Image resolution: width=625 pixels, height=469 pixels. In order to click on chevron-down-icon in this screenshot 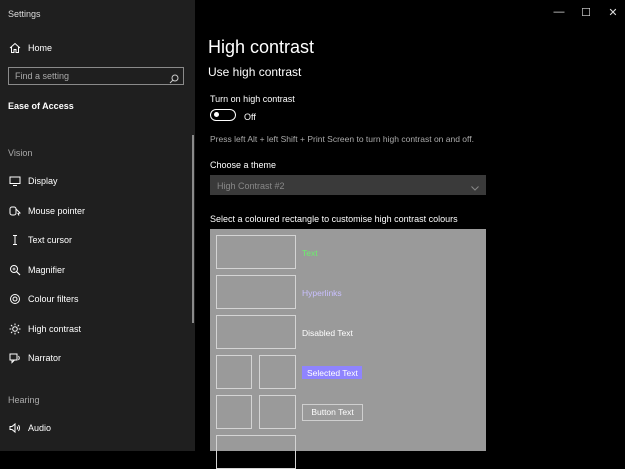, I will do `click(475, 185)`.